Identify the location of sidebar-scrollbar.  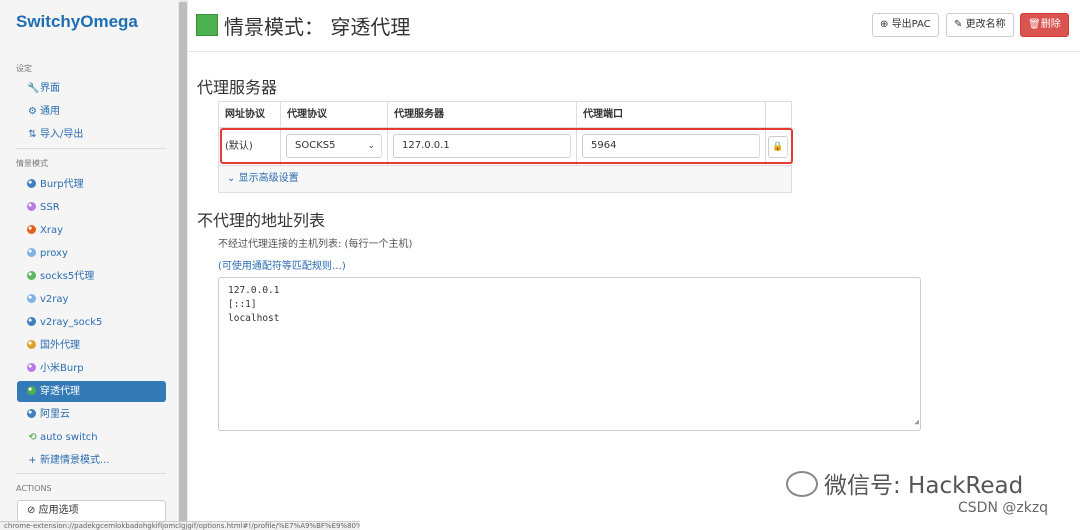
(183, 265).